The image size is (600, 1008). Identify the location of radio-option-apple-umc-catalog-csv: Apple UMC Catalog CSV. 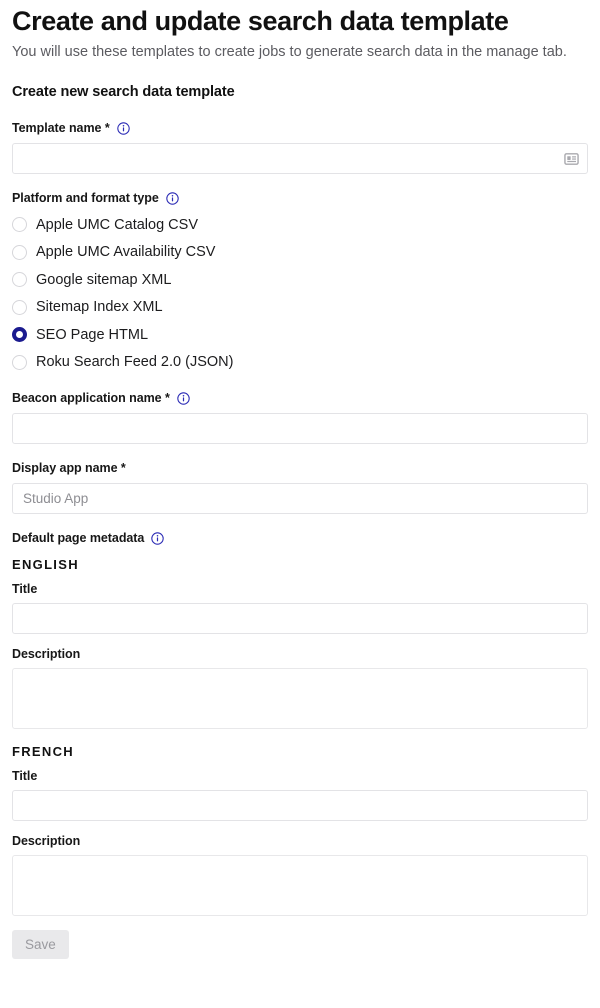
(300, 225).